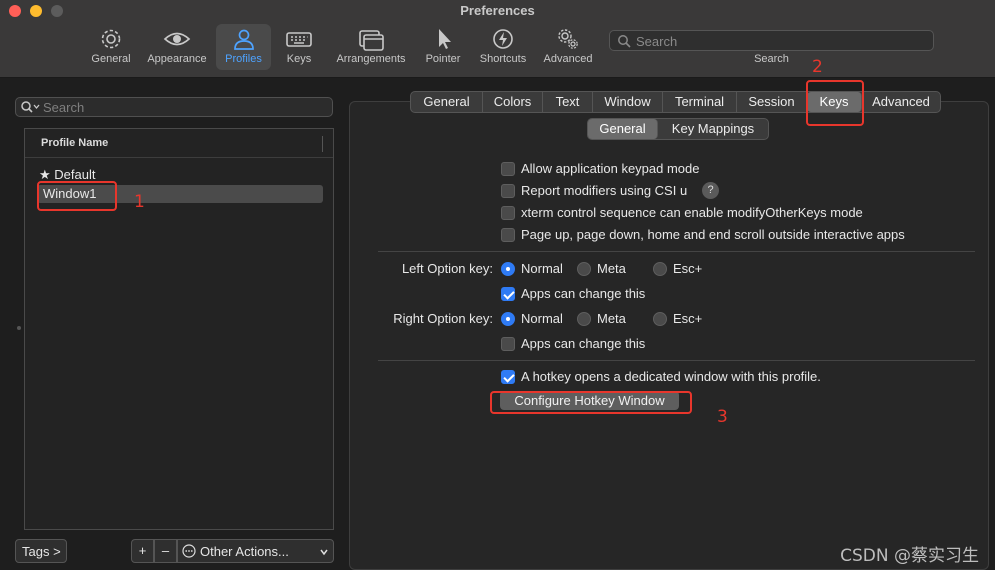  What do you see at coordinates (657, 41) in the screenshot?
I see `toolbar-search-placeholder: Search` at bounding box center [657, 41].